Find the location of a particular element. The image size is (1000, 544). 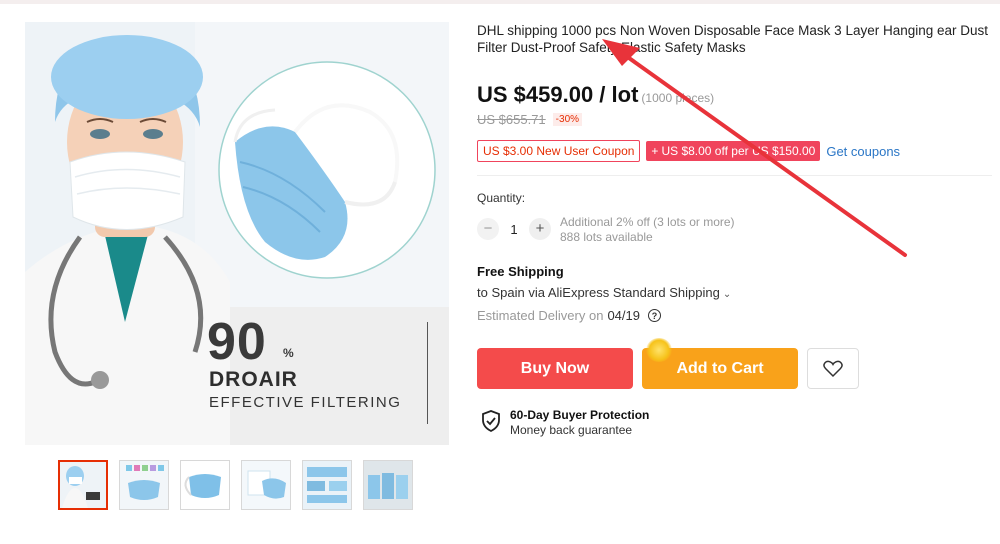

wishlist-button is located at coordinates (833, 368).